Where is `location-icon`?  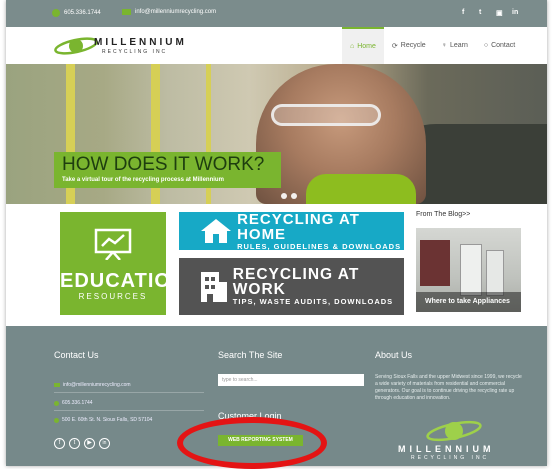 location-icon is located at coordinates (56, 420).